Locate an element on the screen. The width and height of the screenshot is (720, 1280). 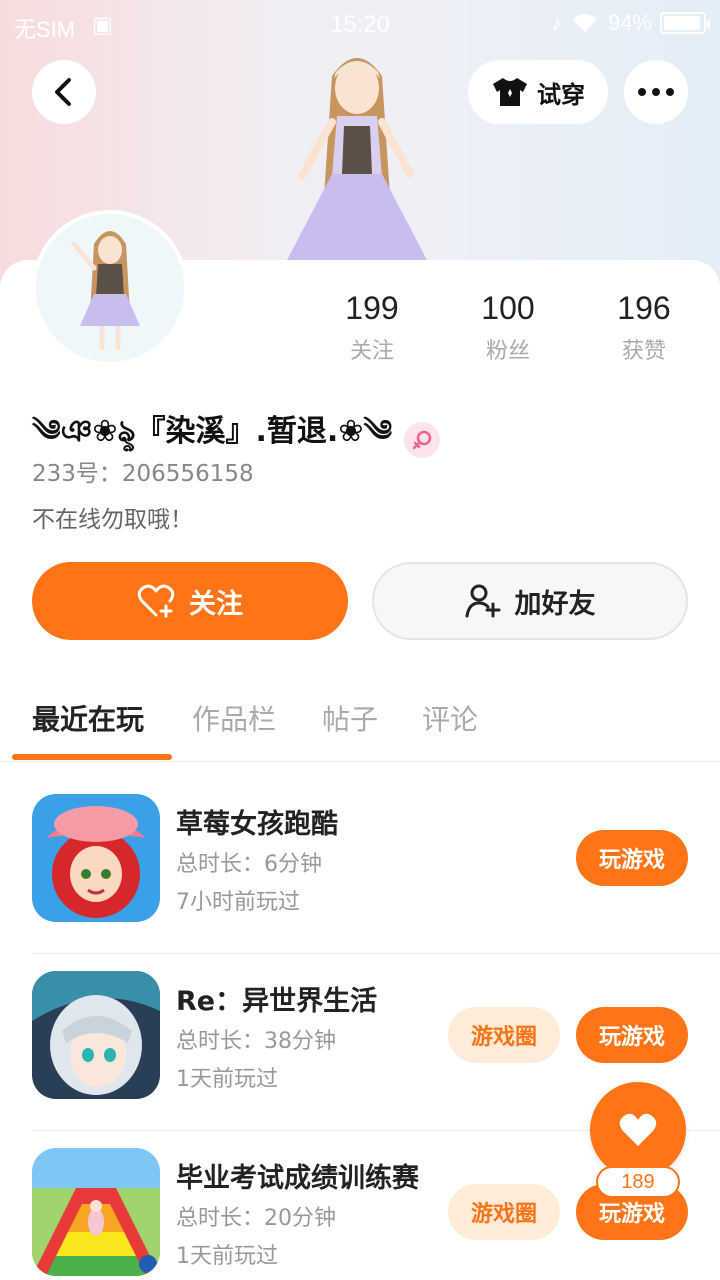
avatar-image is located at coordinates (110, 288).